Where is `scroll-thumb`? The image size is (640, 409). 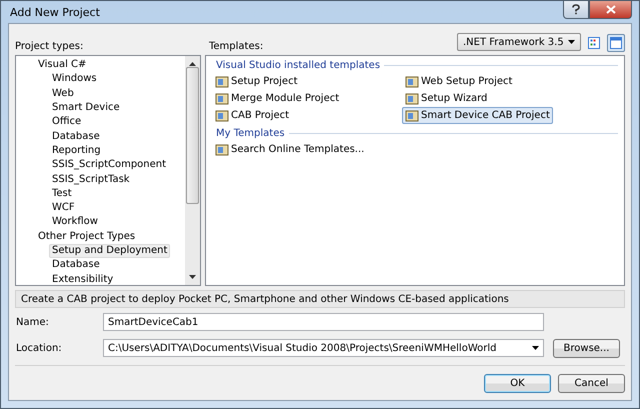 scroll-thumb is located at coordinates (192, 135).